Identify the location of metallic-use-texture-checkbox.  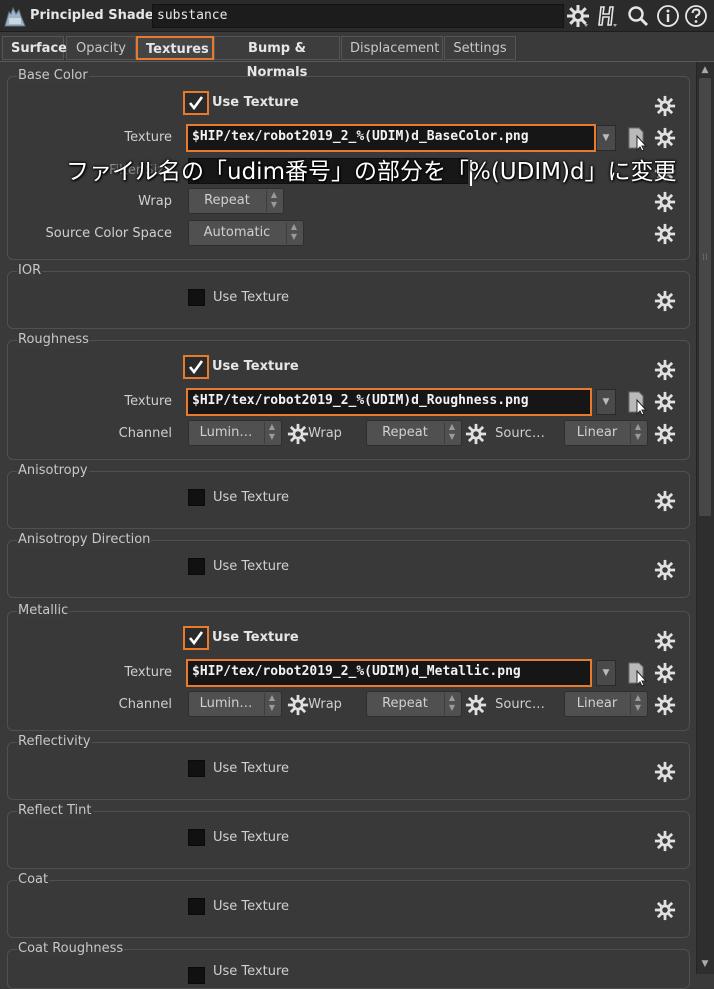
(196, 638).